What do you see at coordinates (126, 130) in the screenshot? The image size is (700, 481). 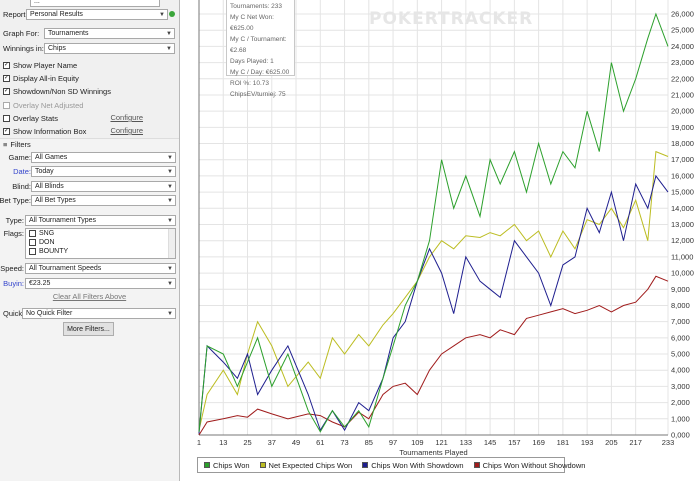 I see `configure-info-link: Configure` at bounding box center [126, 130].